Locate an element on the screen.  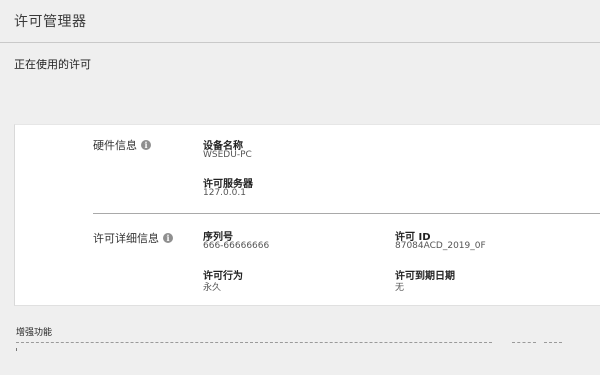
hardware-info-label: 硬件信息 is located at coordinates (115, 145).